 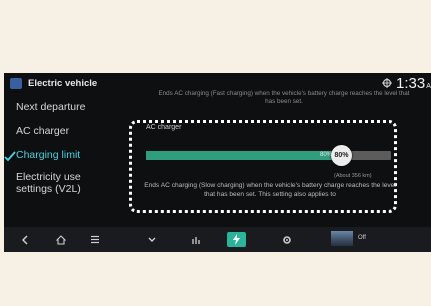 What do you see at coordinates (244, 155) in the screenshot?
I see `slider-fill: 80%` at bounding box center [244, 155].